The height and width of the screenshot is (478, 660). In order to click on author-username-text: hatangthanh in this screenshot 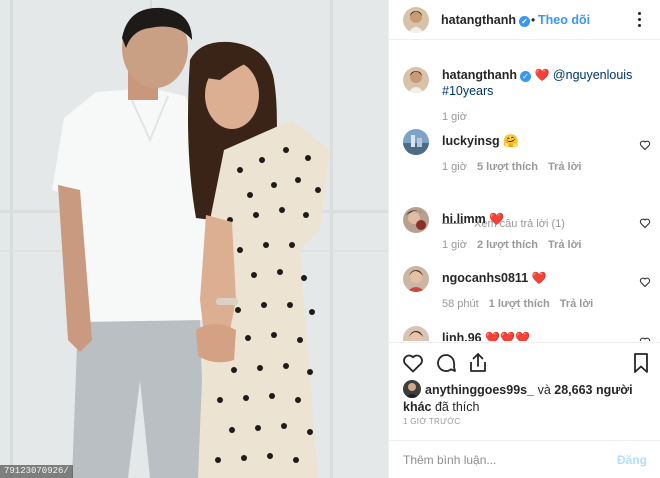, I will do `click(478, 20)`.